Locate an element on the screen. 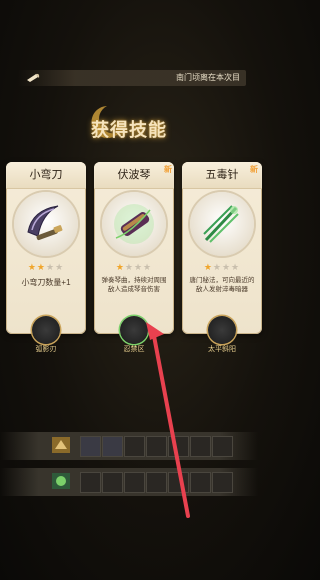  card-title: 小弯刀 is located at coordinates (46, 175).